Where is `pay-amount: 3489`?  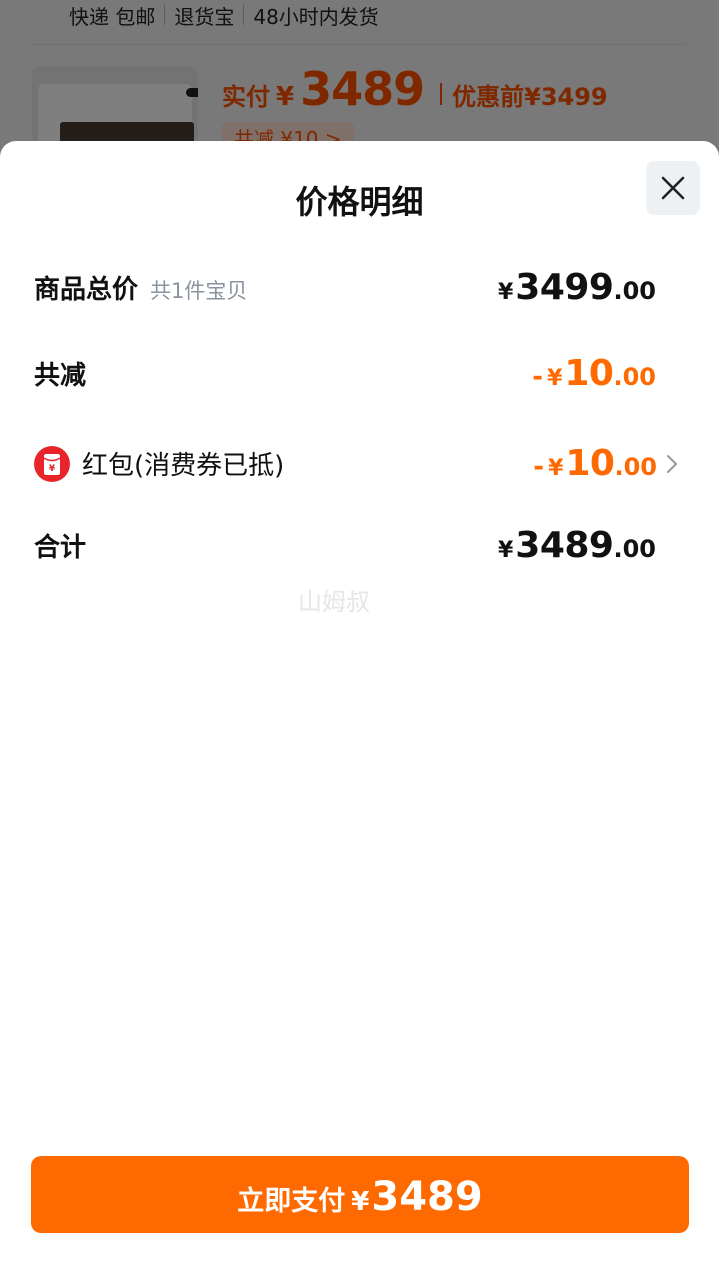 pay-amount: 3489 is located at coordinates (427, 1197).